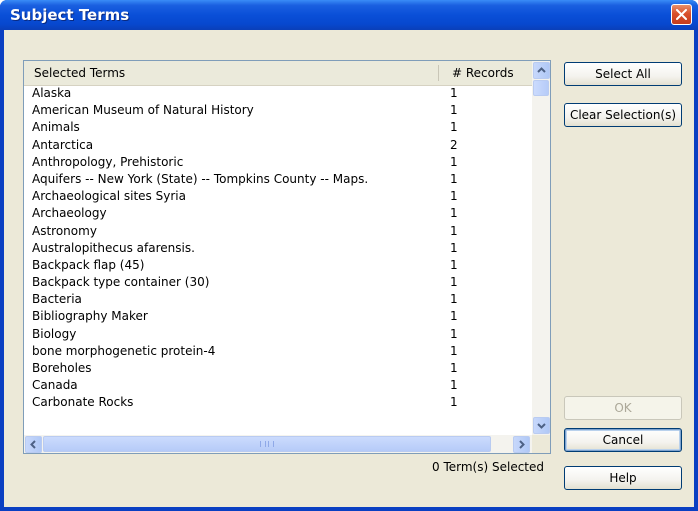 The width and height of the screenshot is (698, 511). What do you see at coordinates (278, 368) in the screenshot?
I see `list-item: Boreholes 1` at bounding box center [278, 368].